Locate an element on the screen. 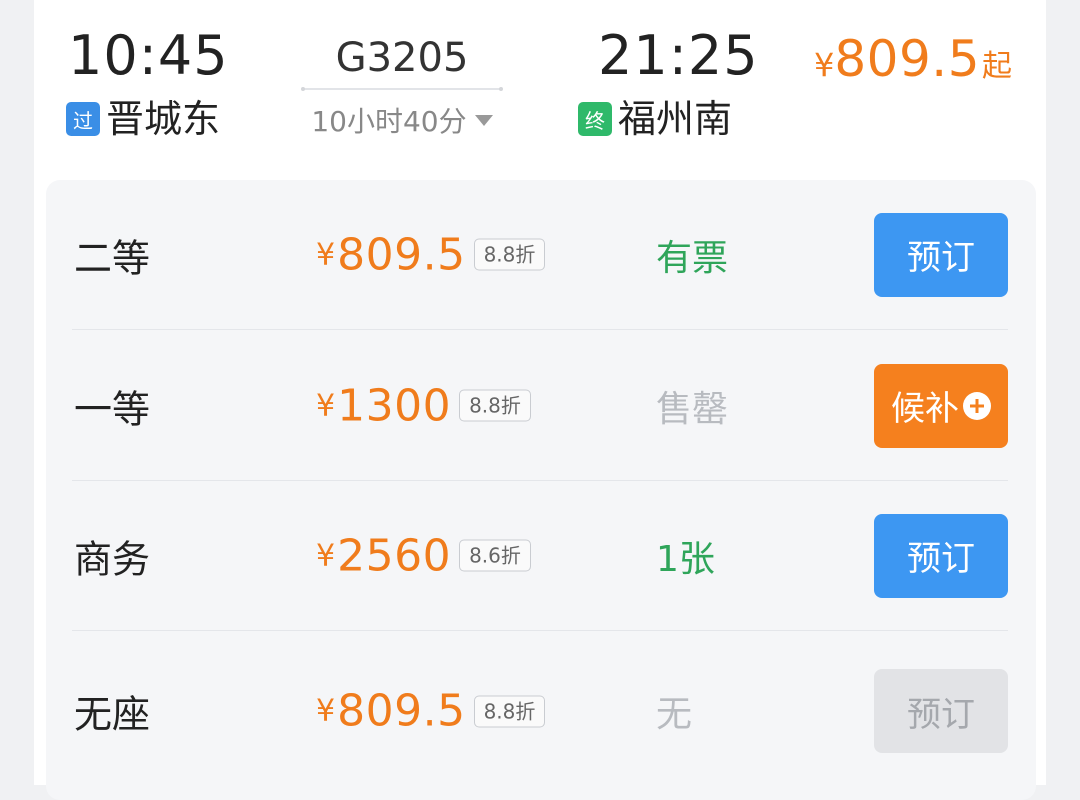  caret-down-icon is located at coordinates (483, 120).